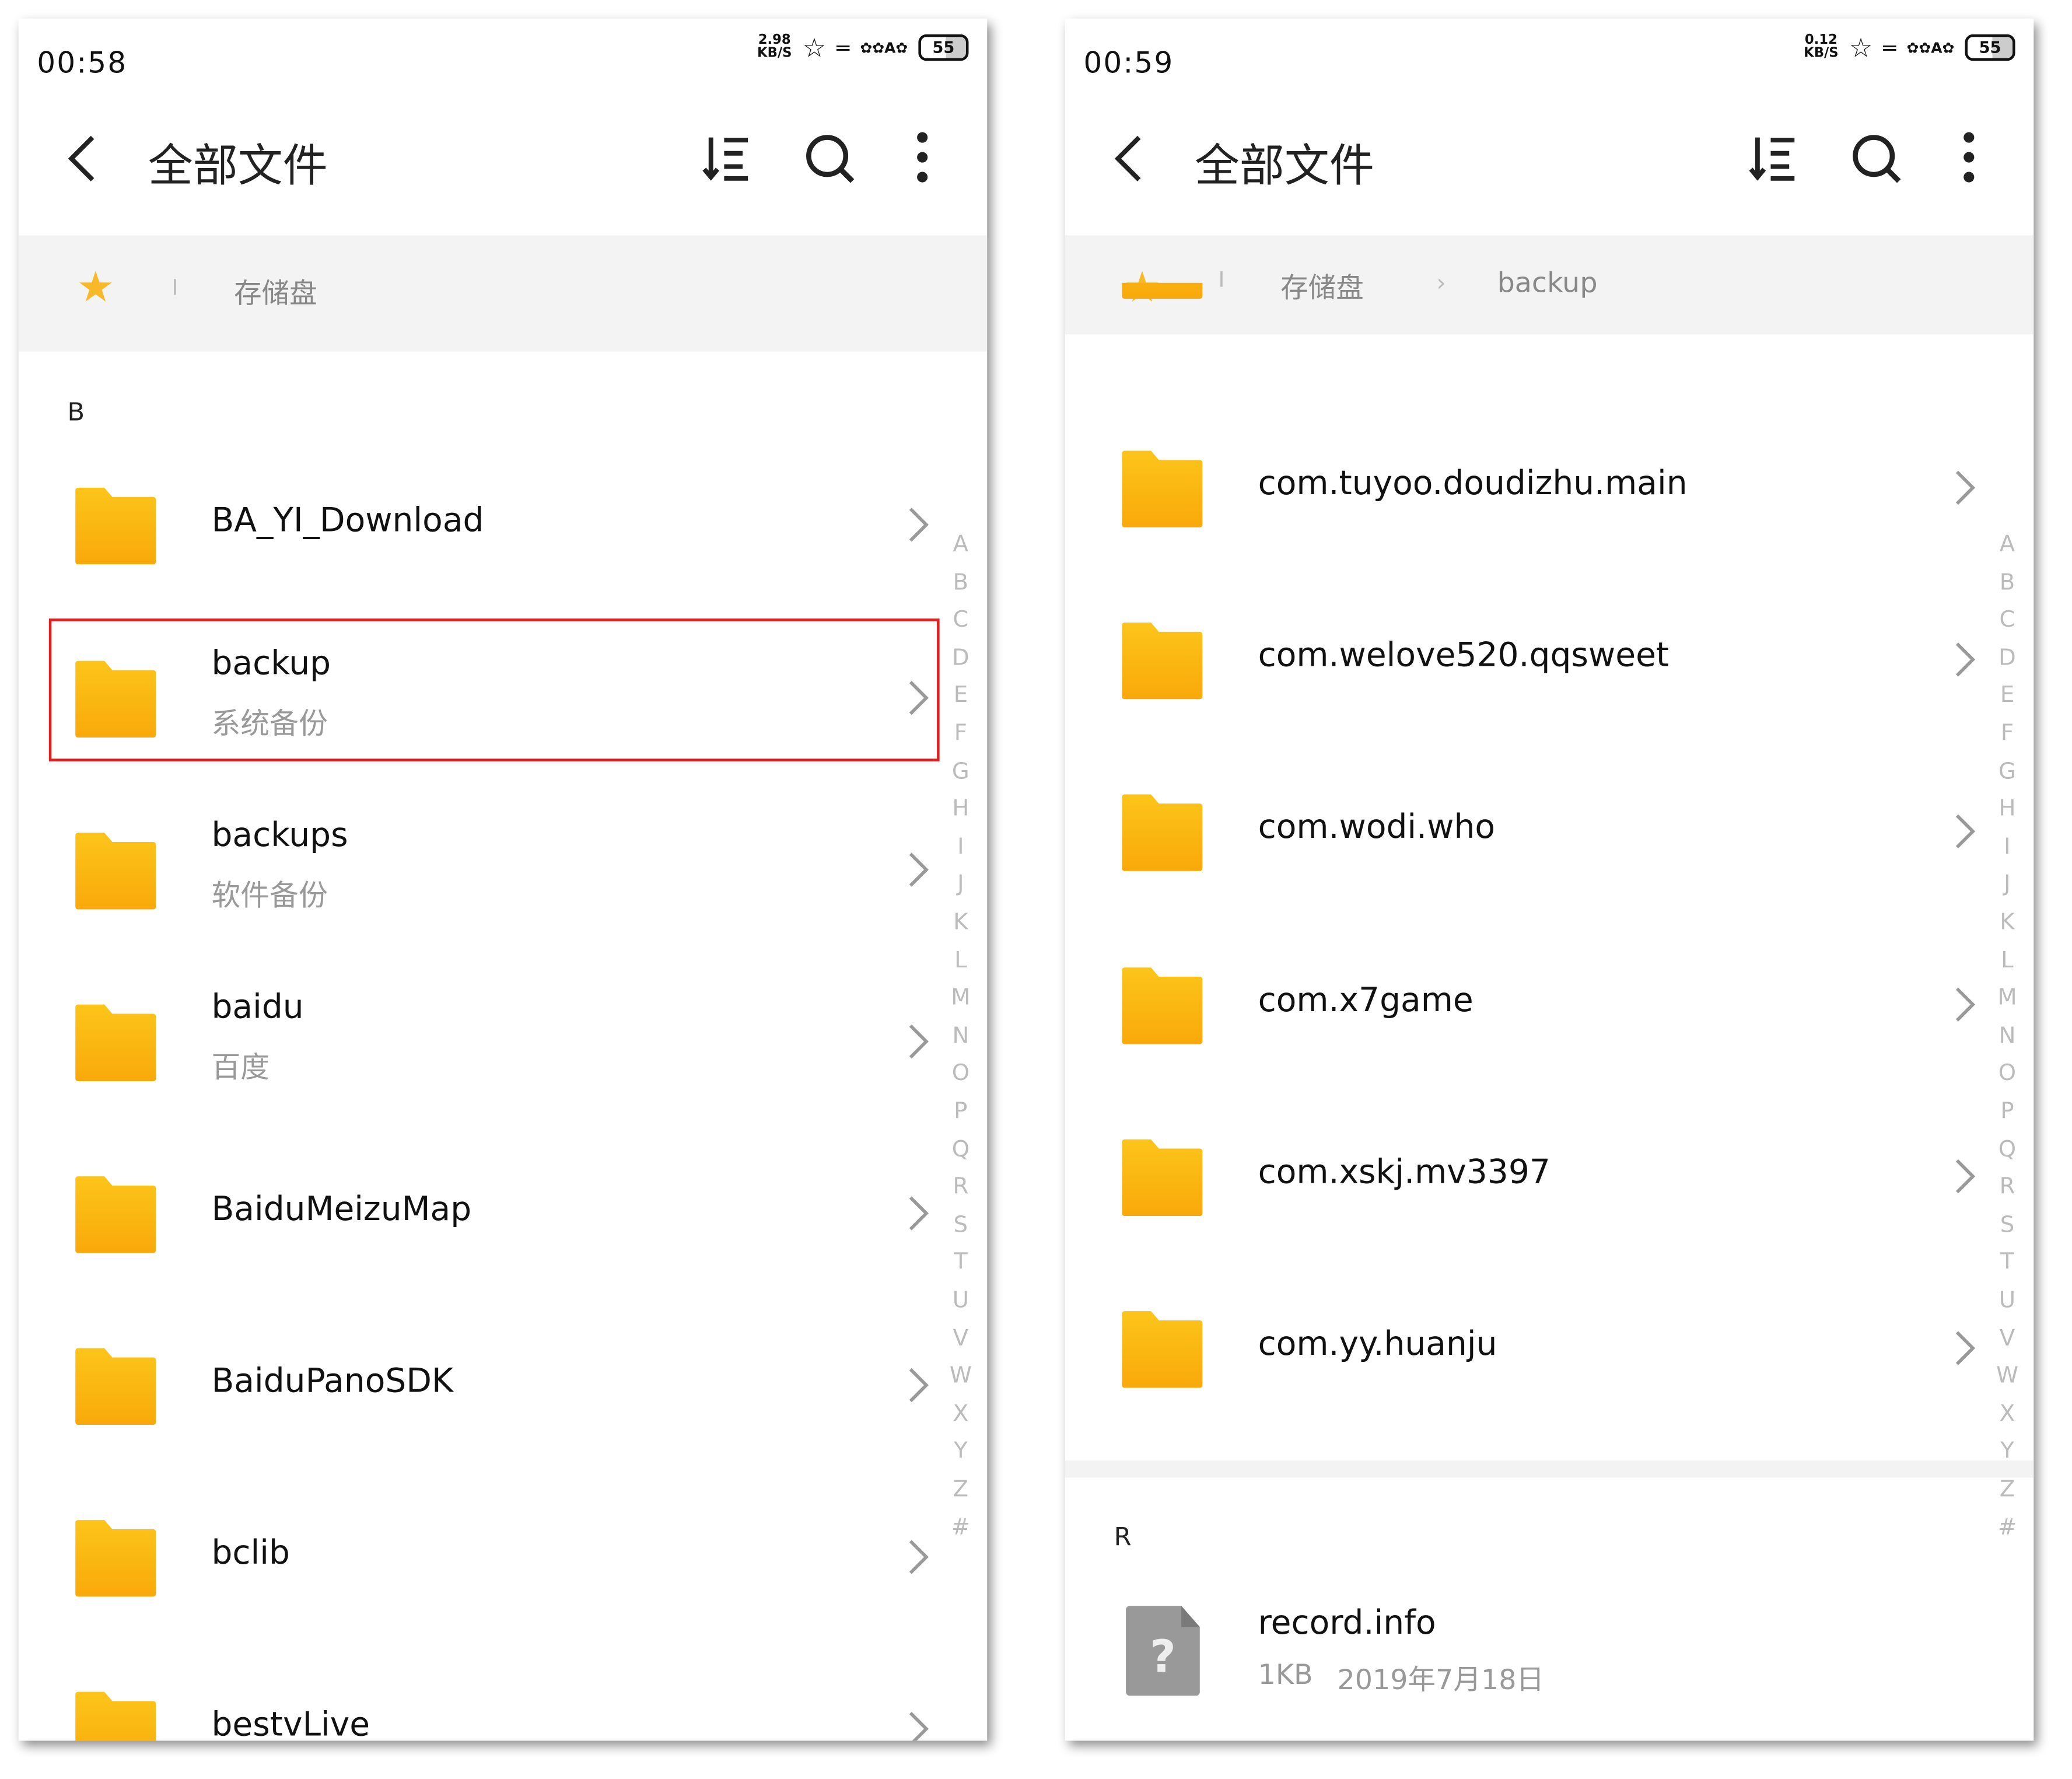 This screenshot has height=1779, width=2072. What do you see at coordinates (503, 1556) in the screenshot?
I see `folder-row: bclib` at bounding box center [503, 1556].